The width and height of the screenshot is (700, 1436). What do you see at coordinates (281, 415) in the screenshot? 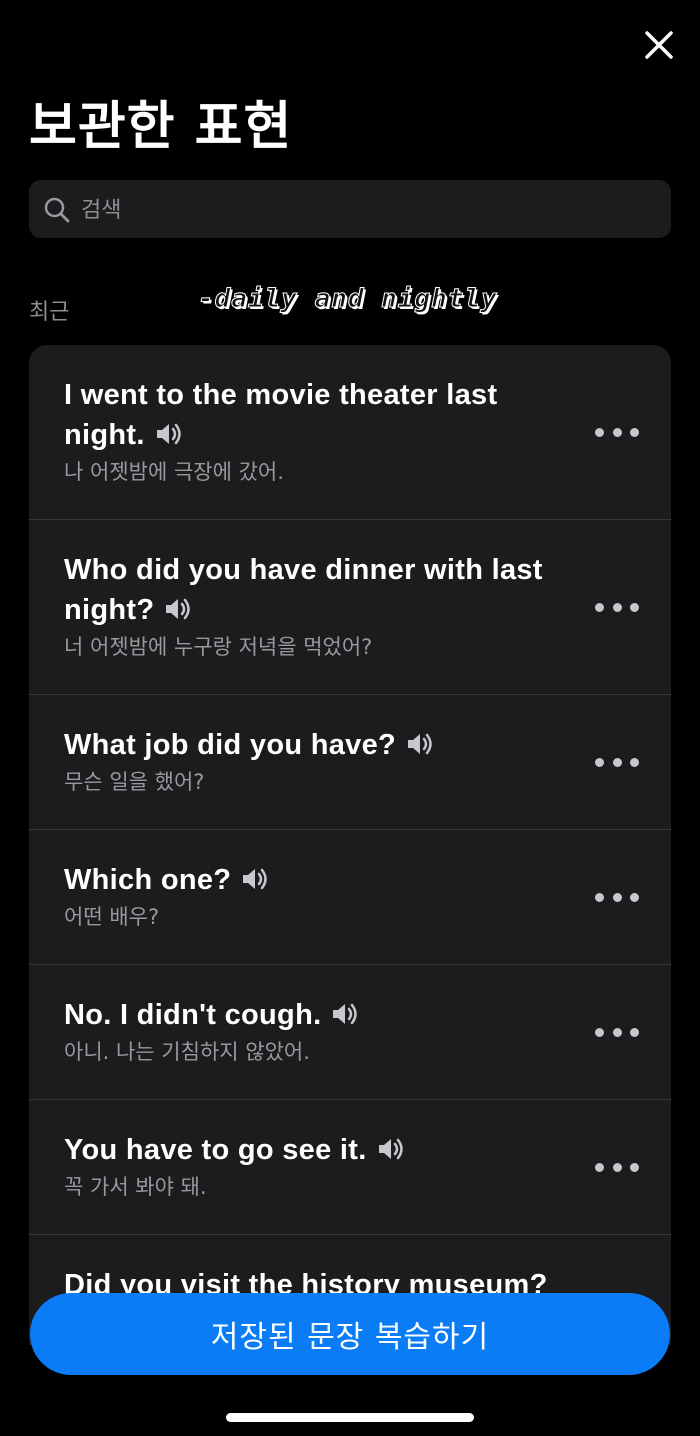
I see `english-sentence: I went to the movie theater last night.` at bounding box center [281, 415].